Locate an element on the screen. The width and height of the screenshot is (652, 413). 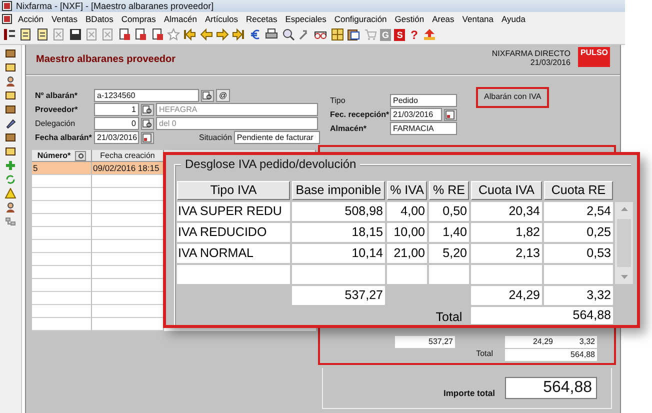
iva-label: Albarán con IVA is located at coordinates (513, 97).